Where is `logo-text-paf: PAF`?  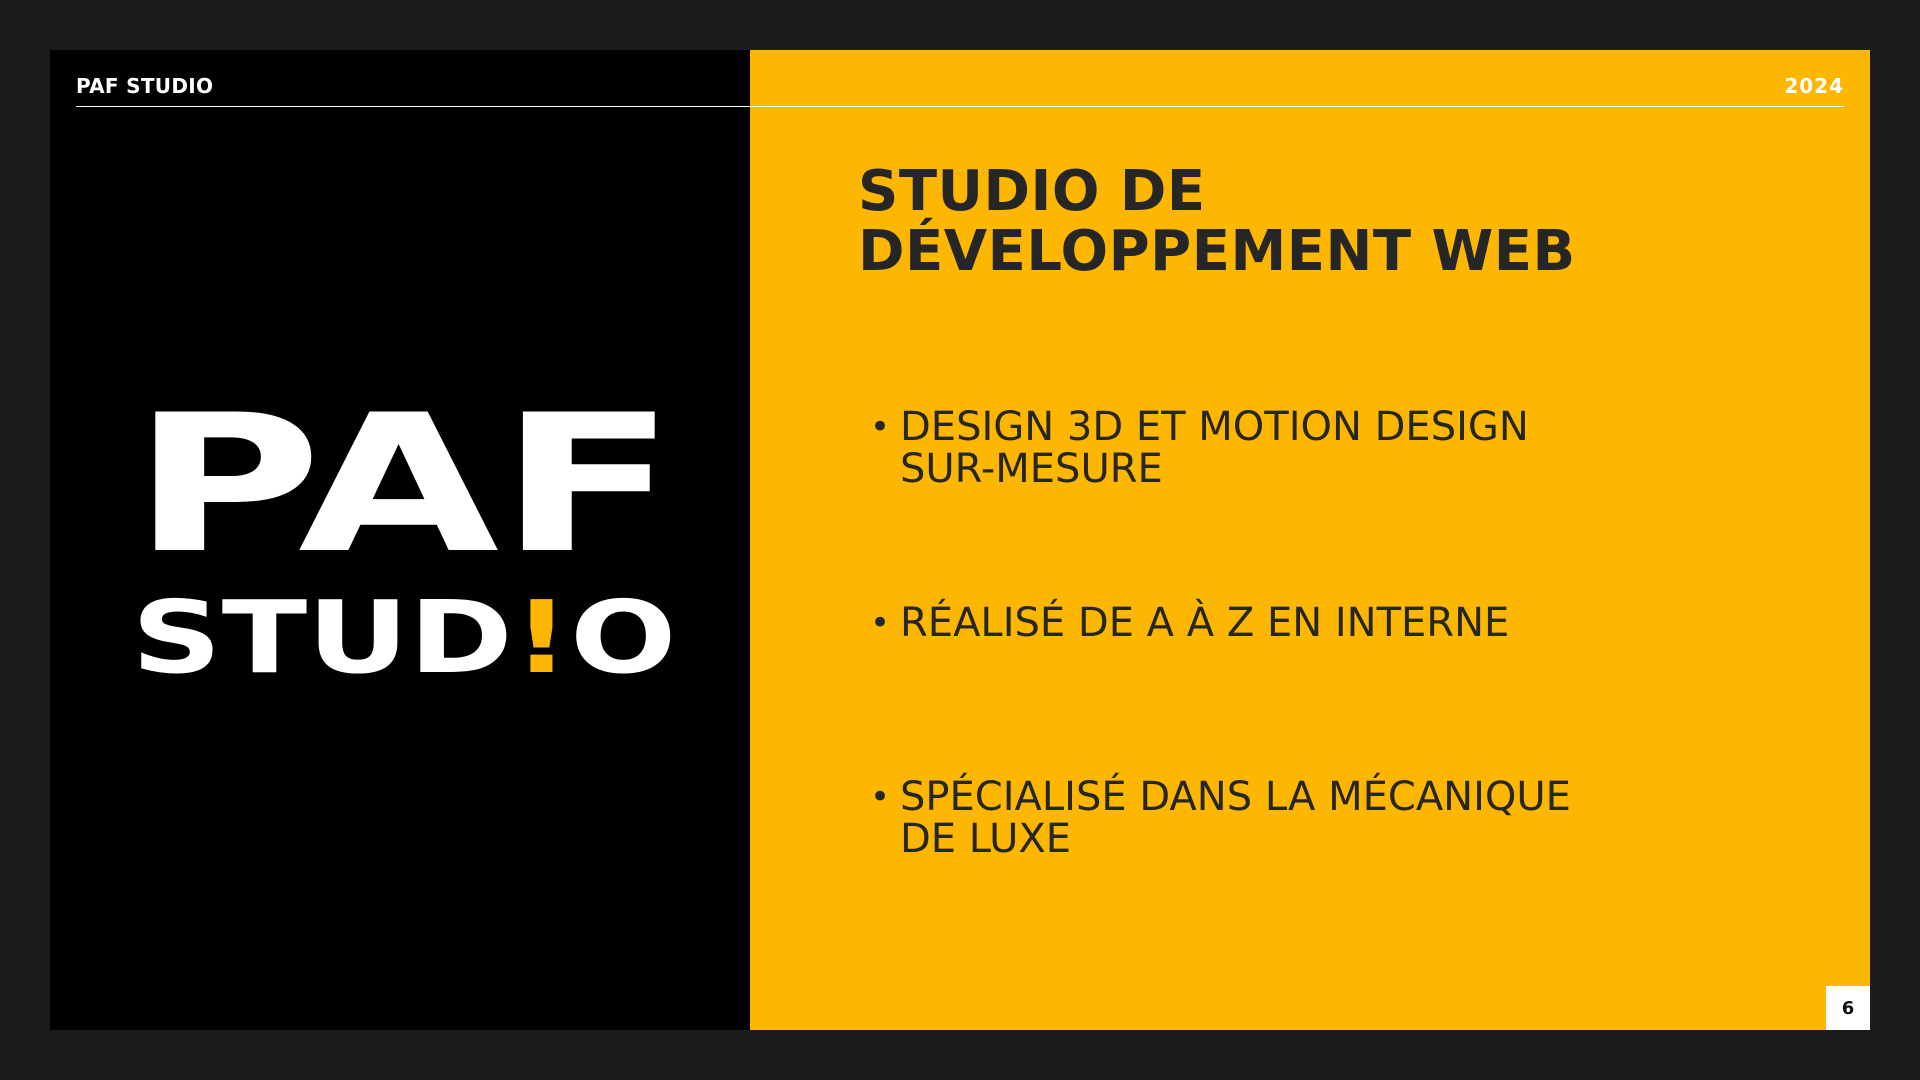 logo-text-paf: PAF is located at coordinates (404, 487).